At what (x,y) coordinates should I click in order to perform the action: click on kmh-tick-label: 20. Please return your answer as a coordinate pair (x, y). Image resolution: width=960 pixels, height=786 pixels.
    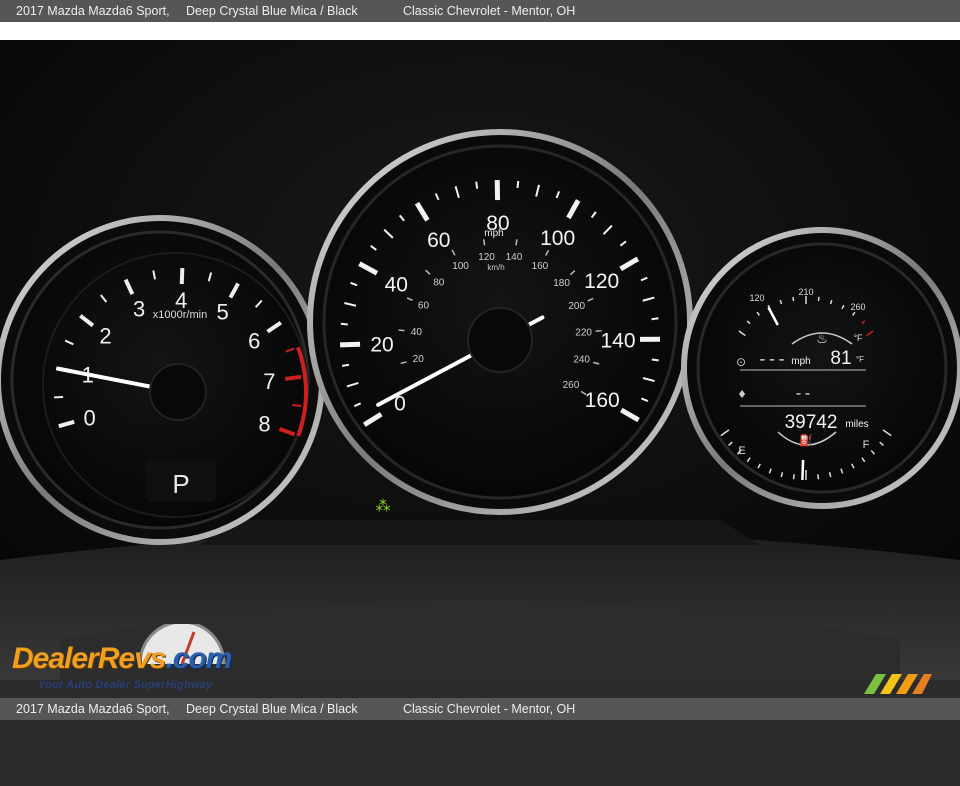
    Looking at the image, I should click on (419, 359).